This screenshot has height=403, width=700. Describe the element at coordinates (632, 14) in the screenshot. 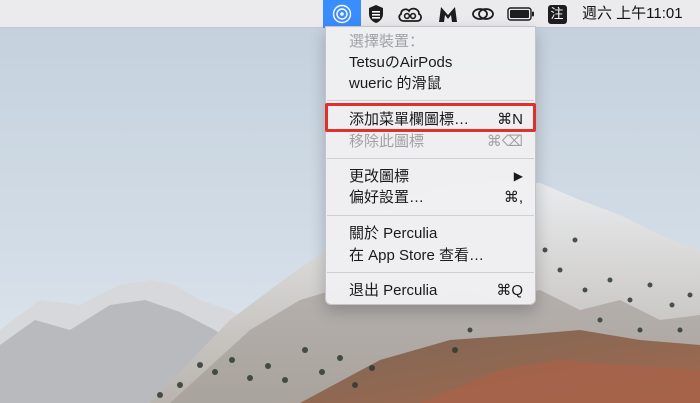

I see `menubar-clock: 週六 上午11:01` at that location.